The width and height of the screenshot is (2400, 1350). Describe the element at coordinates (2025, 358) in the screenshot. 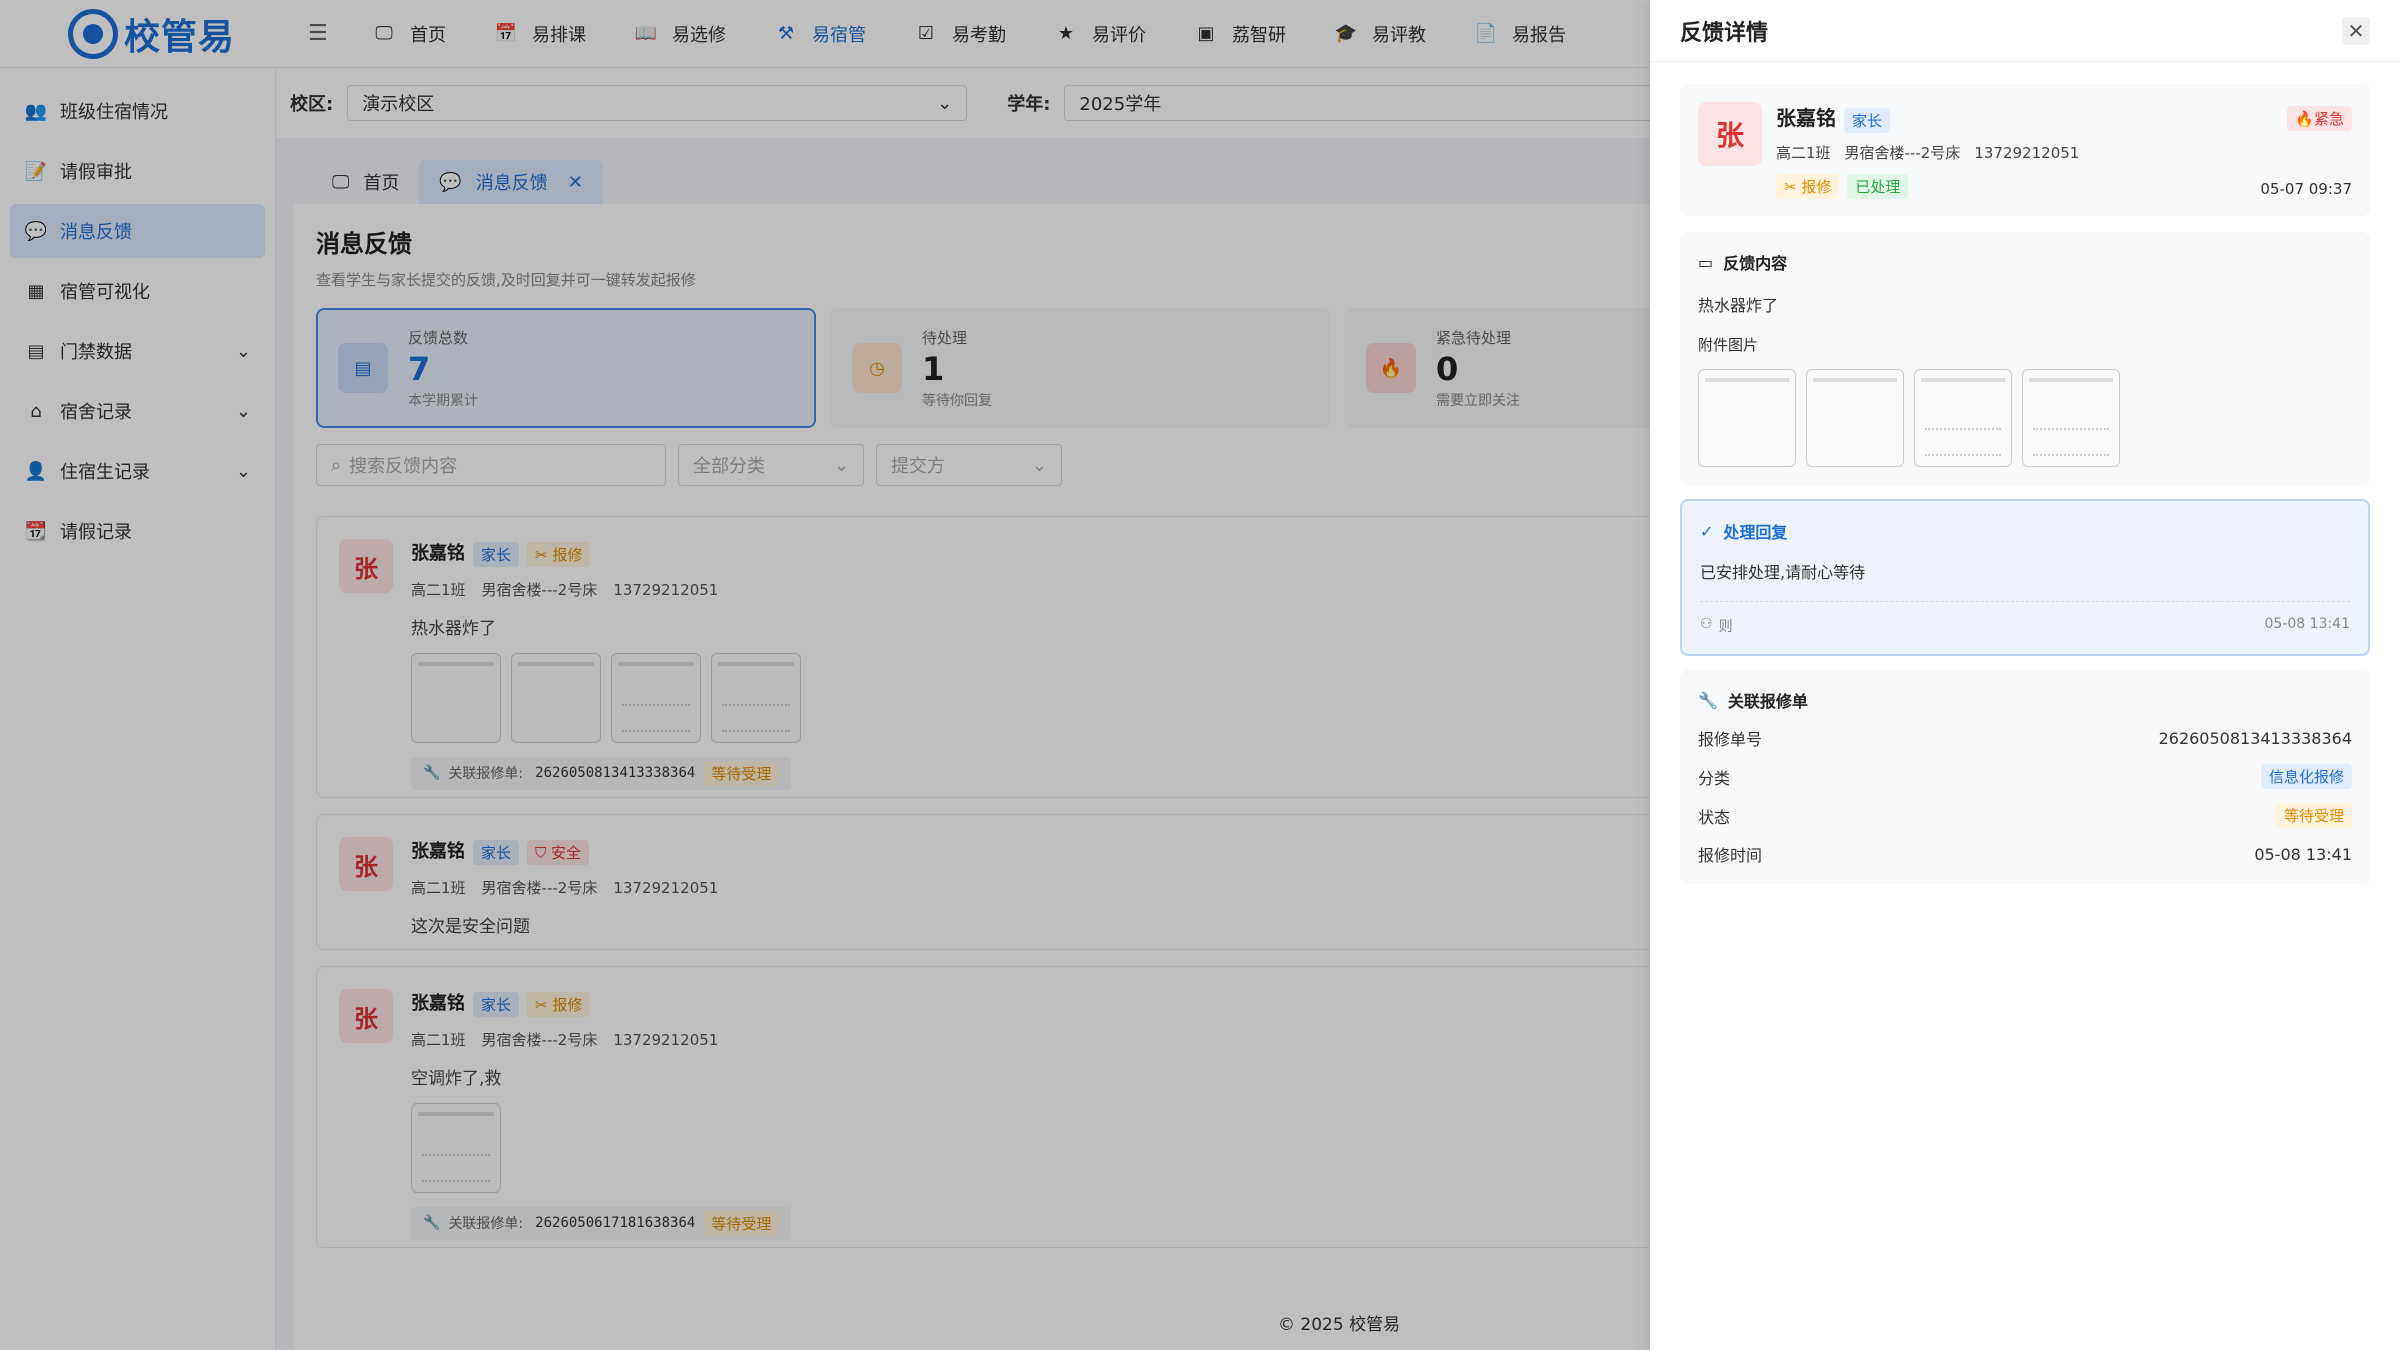

I see `feedback-content-section: ▭ 反馈内容 热水器炸了 附件图片` at that location.